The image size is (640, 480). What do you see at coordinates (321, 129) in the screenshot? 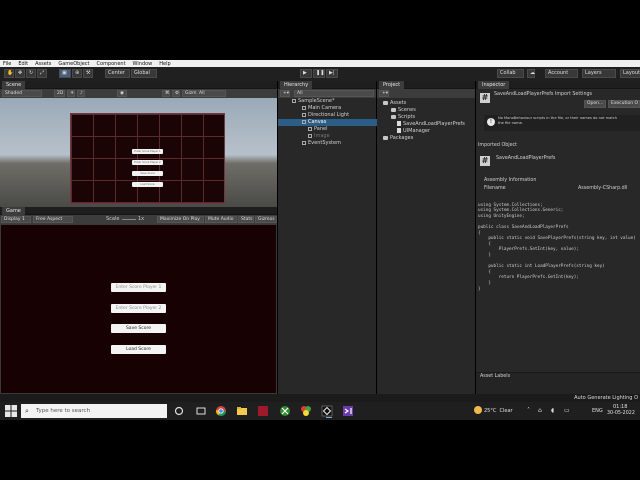
I see `tree-panel-label: Panel` at bounding box center [321, 129].